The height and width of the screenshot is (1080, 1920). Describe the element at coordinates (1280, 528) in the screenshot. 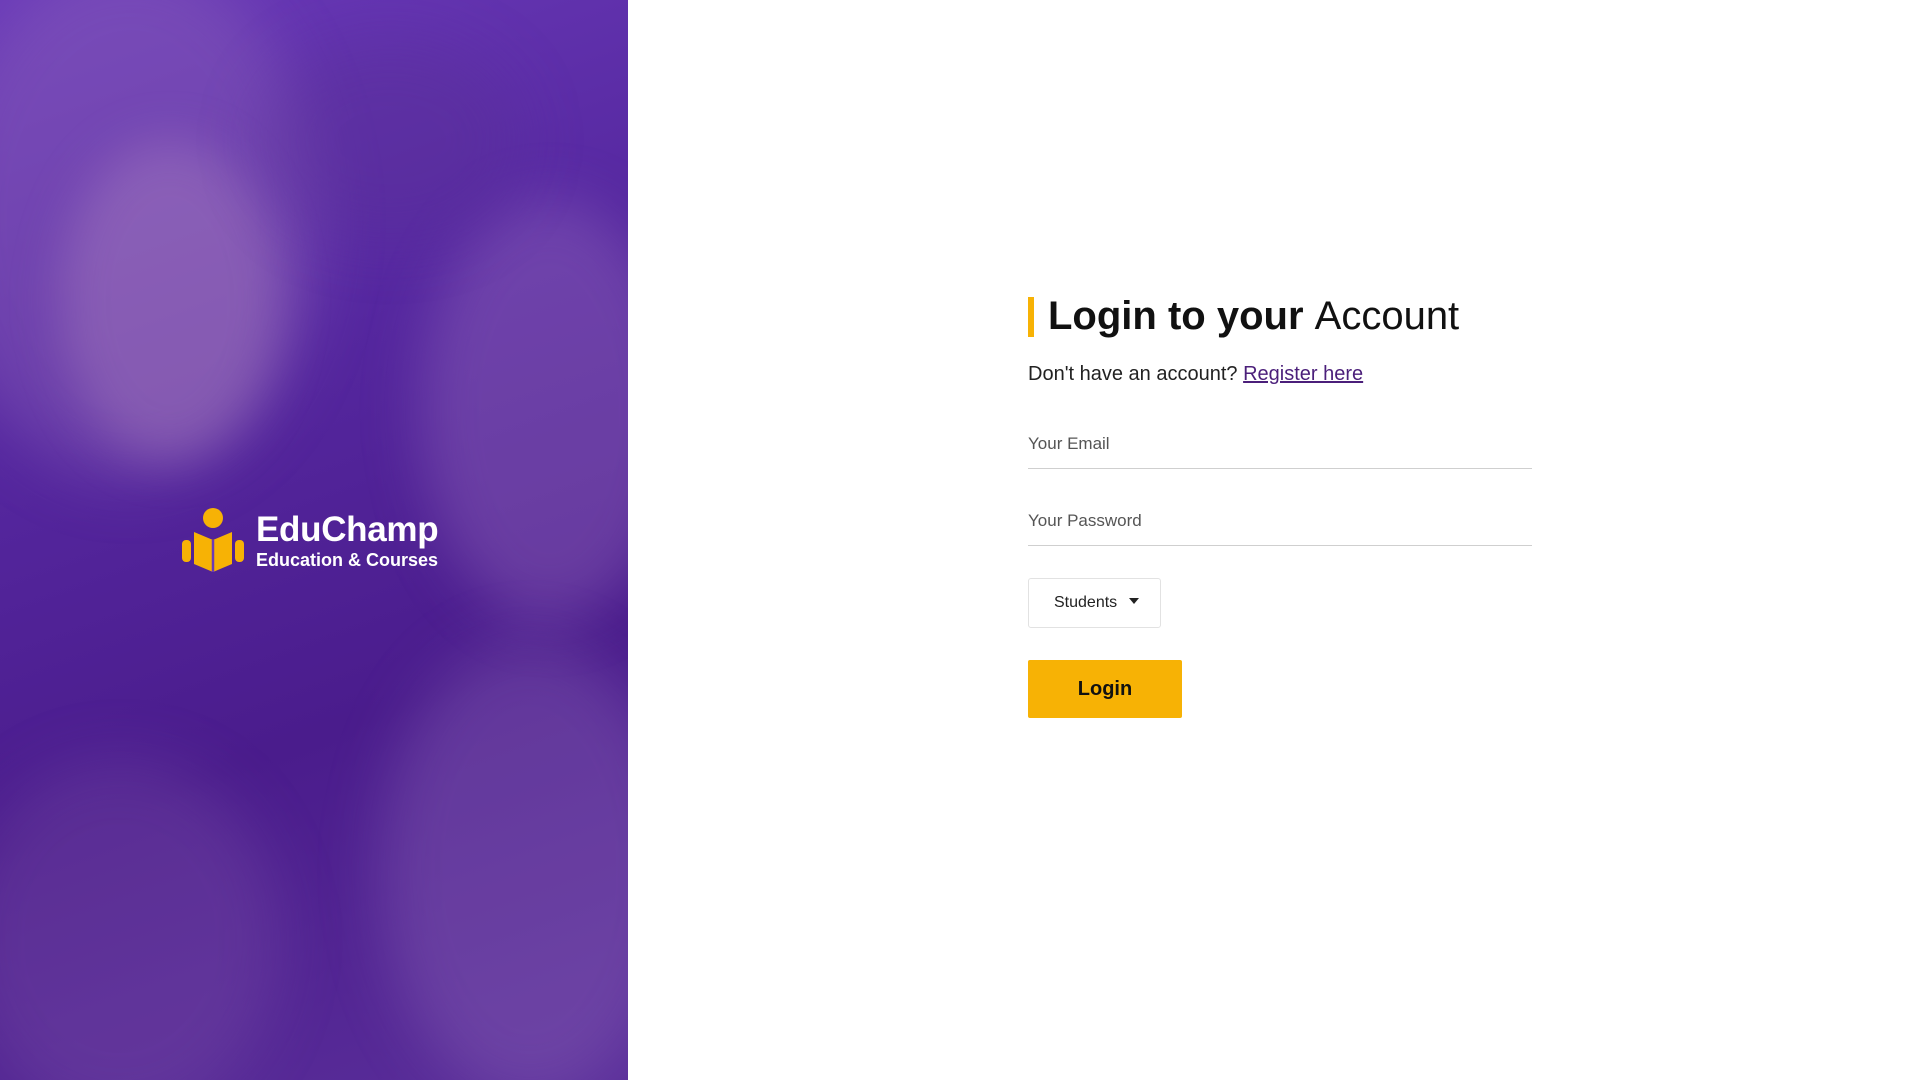

I see `password-field` at that location.